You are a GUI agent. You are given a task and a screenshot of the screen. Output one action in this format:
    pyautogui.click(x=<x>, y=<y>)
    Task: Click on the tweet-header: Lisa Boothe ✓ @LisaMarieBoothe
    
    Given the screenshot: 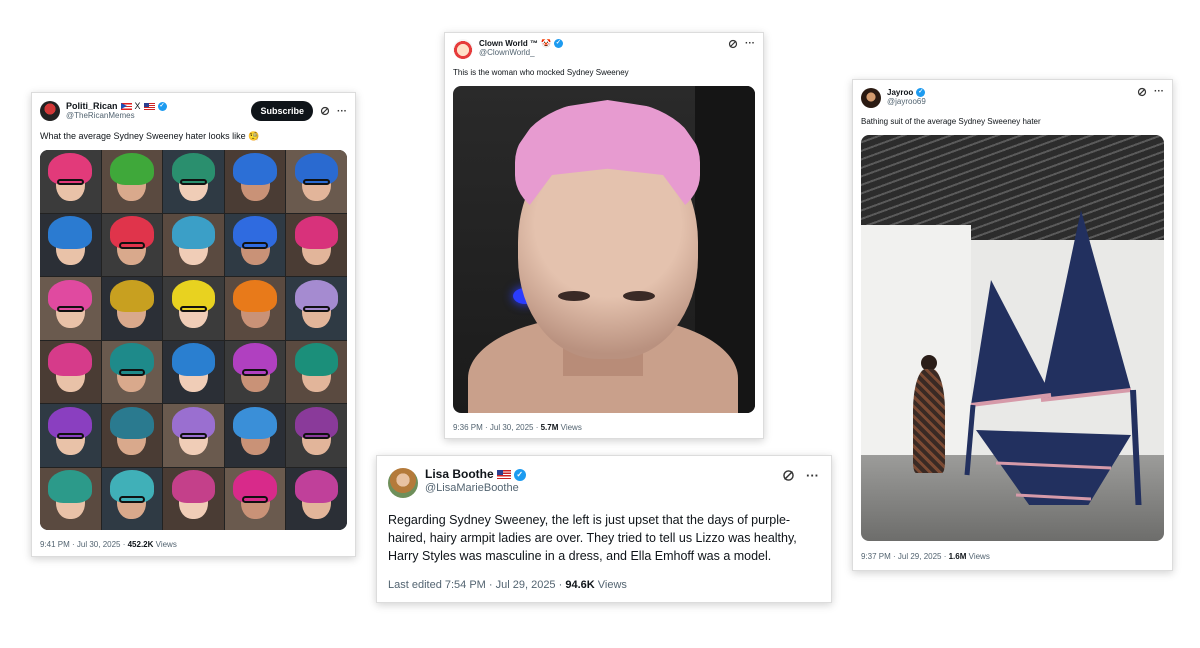 What is the action you would take?
    pyautogui.click(x=457, y=482)
    